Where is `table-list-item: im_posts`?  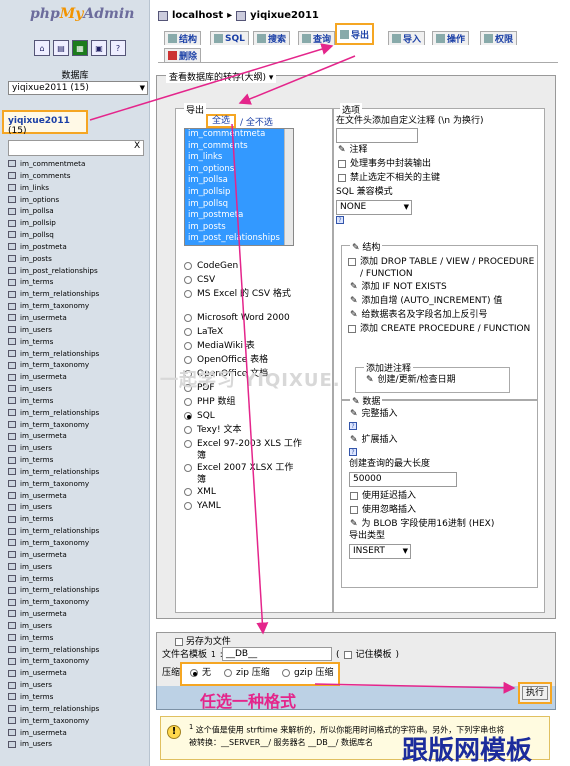
table-list-item: im_posts is located at coordinates (53, 259).